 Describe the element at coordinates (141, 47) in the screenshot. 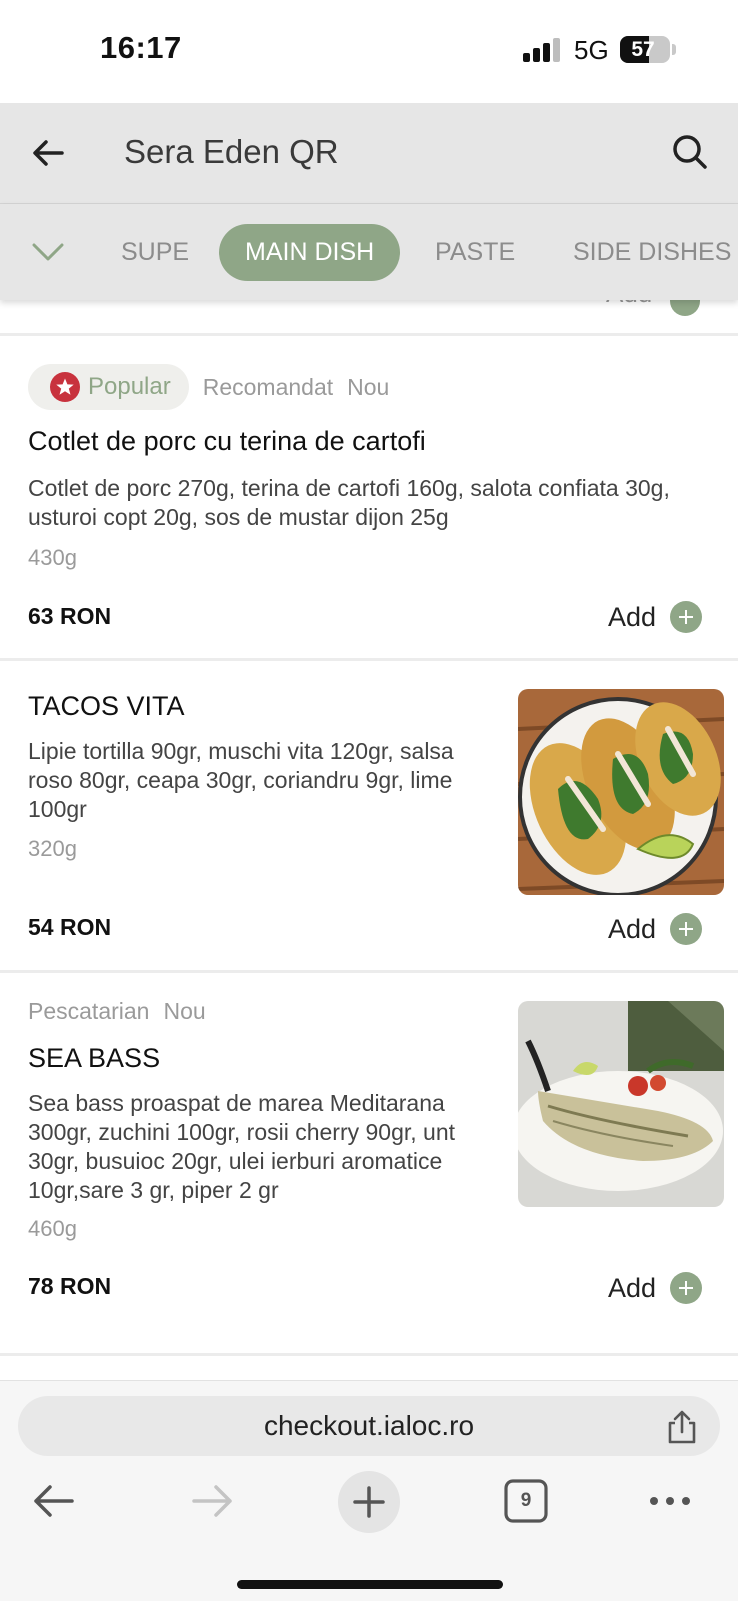

I see `status-time: 16:17` at that location.